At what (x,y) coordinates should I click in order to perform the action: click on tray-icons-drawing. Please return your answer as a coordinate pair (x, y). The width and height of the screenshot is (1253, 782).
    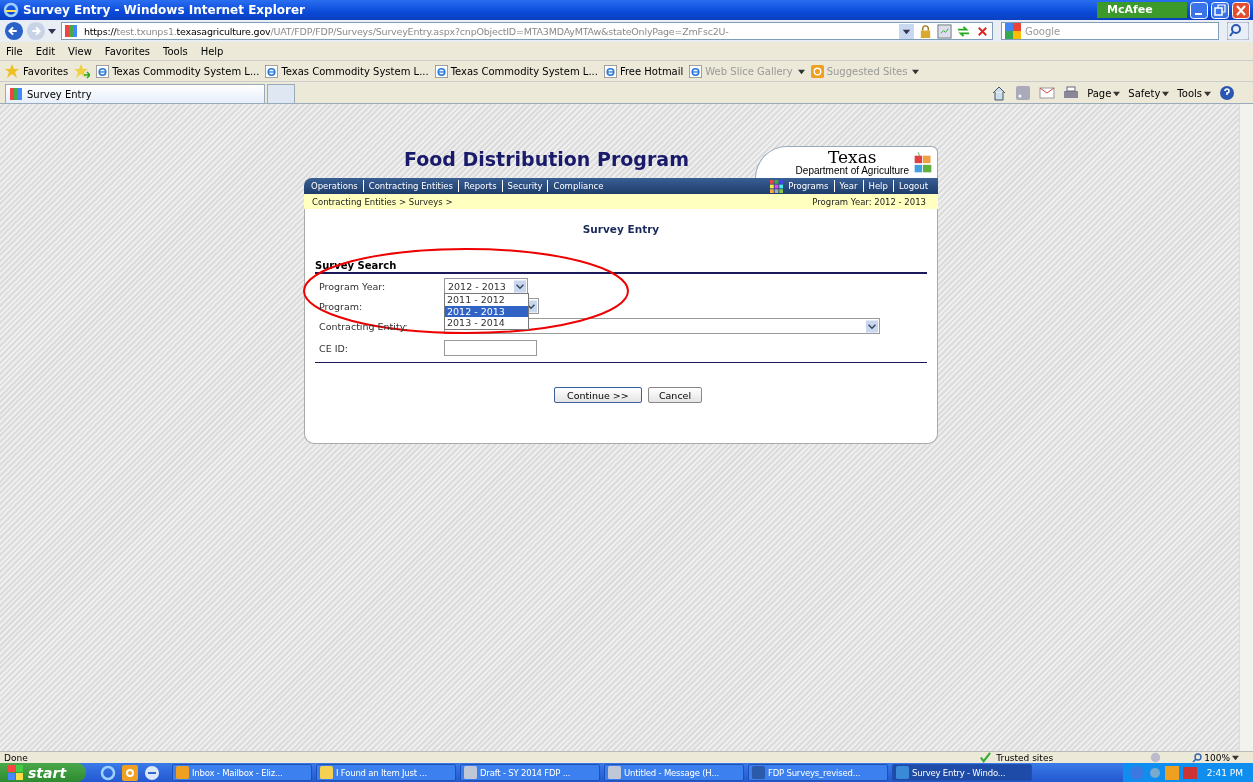
    Looking at the image, I should click on (1163, 772).